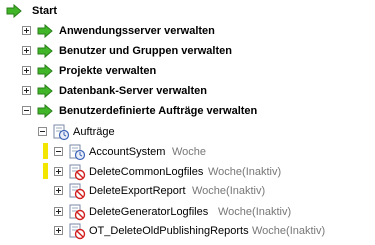 This screenshot has width=375, height=245. I want to click on tree-section-label: Projekte verwalten, so click(108, 71).